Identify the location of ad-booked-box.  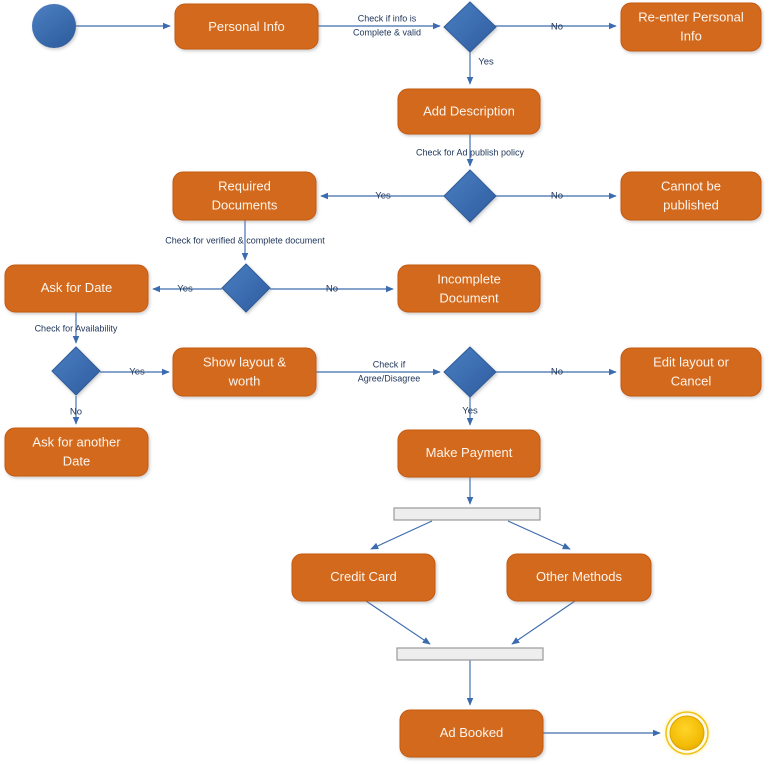
(471, 733).